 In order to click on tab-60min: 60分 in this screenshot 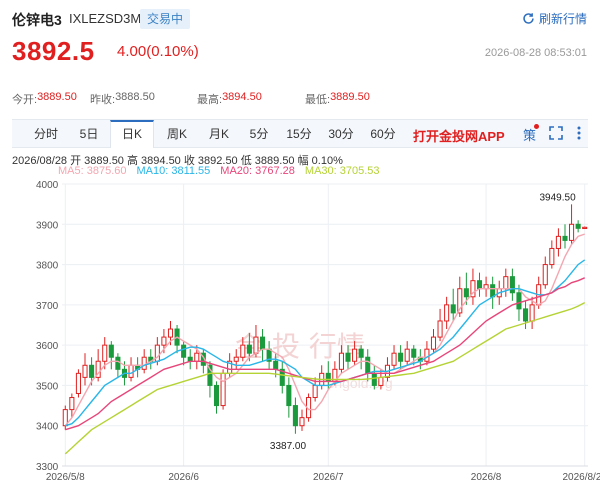, I will do `click(383, 134)`.